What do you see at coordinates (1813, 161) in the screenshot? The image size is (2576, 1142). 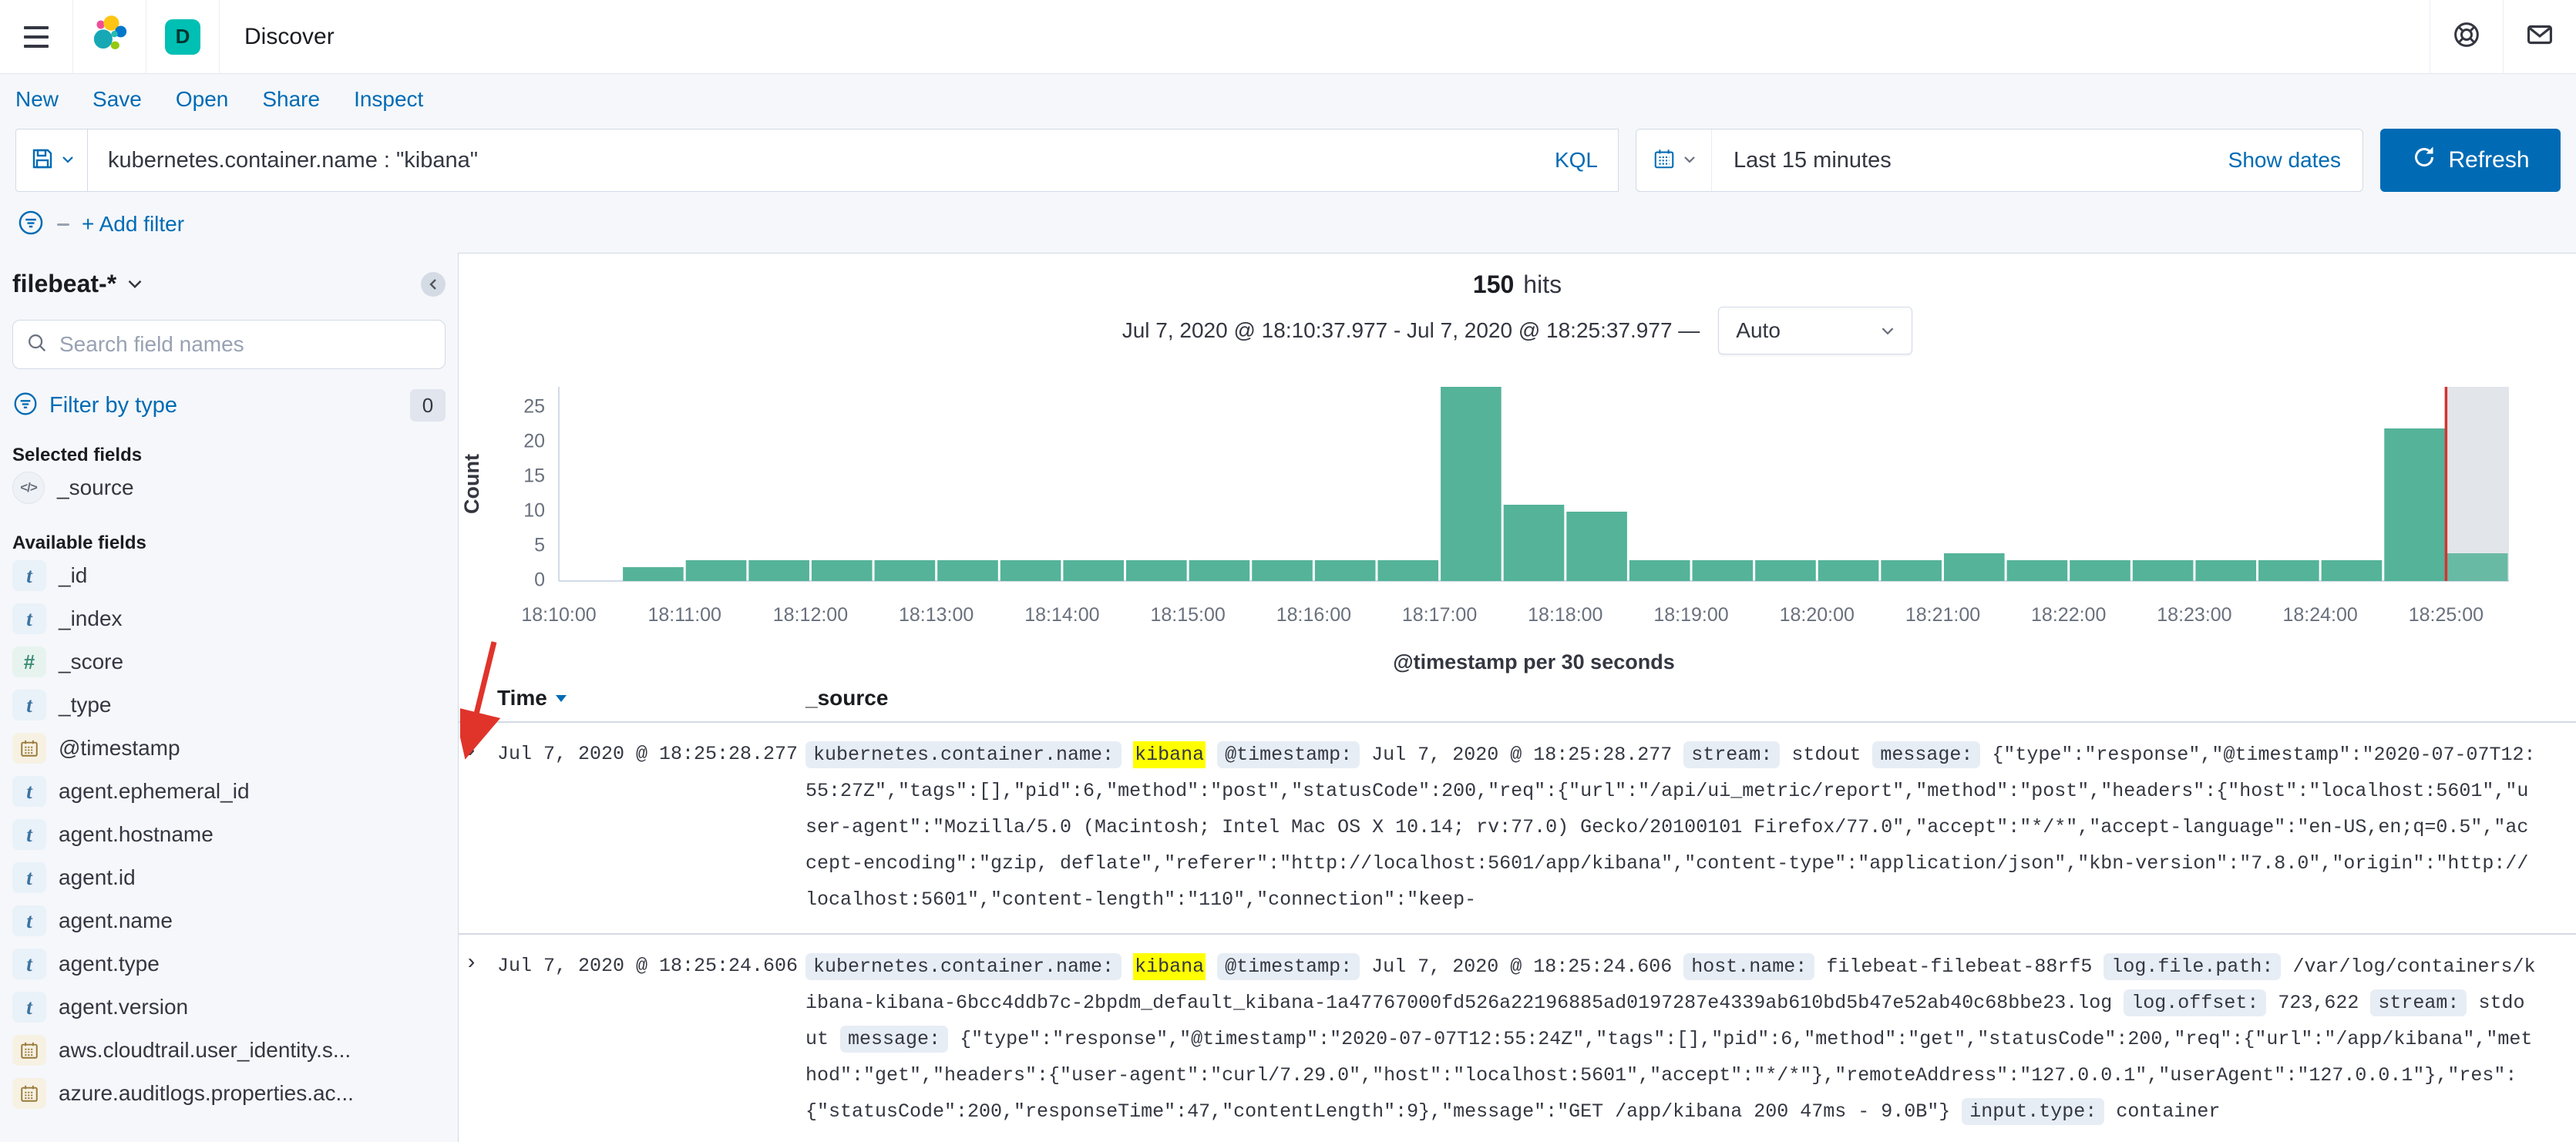 I see `time-range-display: Last 15 minutes` at bounding box center [1813, 161].